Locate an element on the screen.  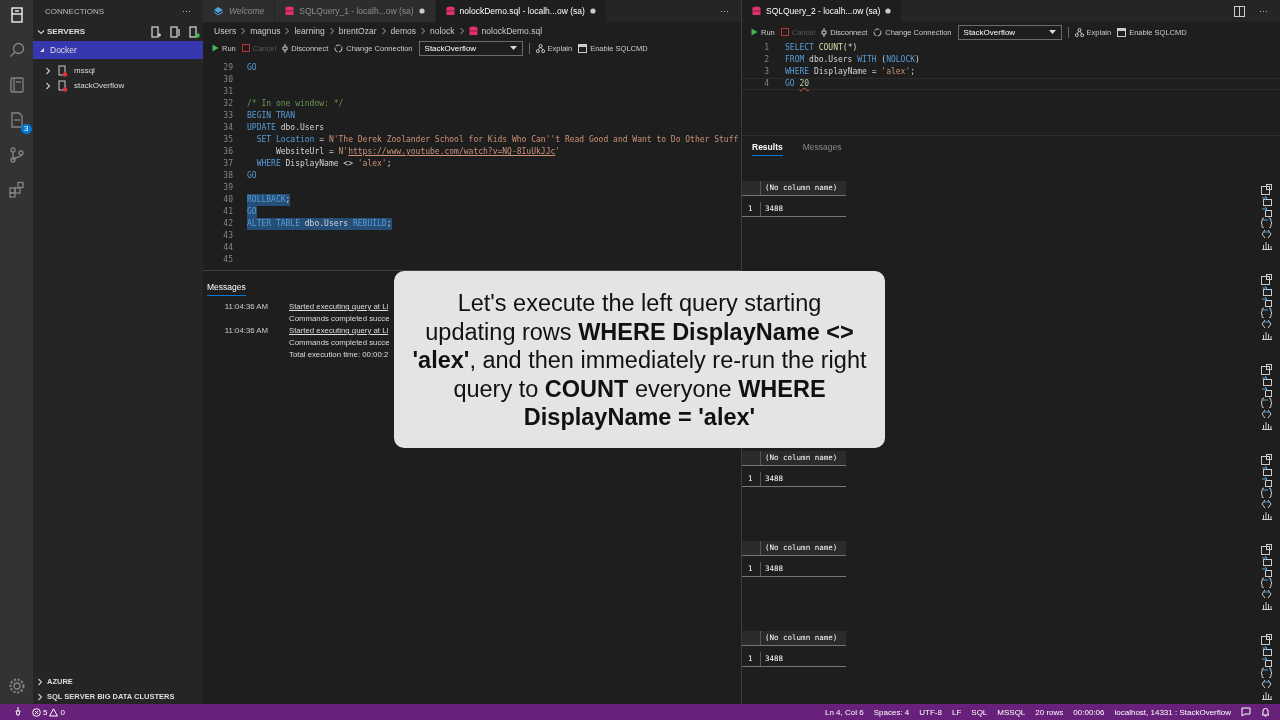
server-icon is located at coordinates (63, 70).